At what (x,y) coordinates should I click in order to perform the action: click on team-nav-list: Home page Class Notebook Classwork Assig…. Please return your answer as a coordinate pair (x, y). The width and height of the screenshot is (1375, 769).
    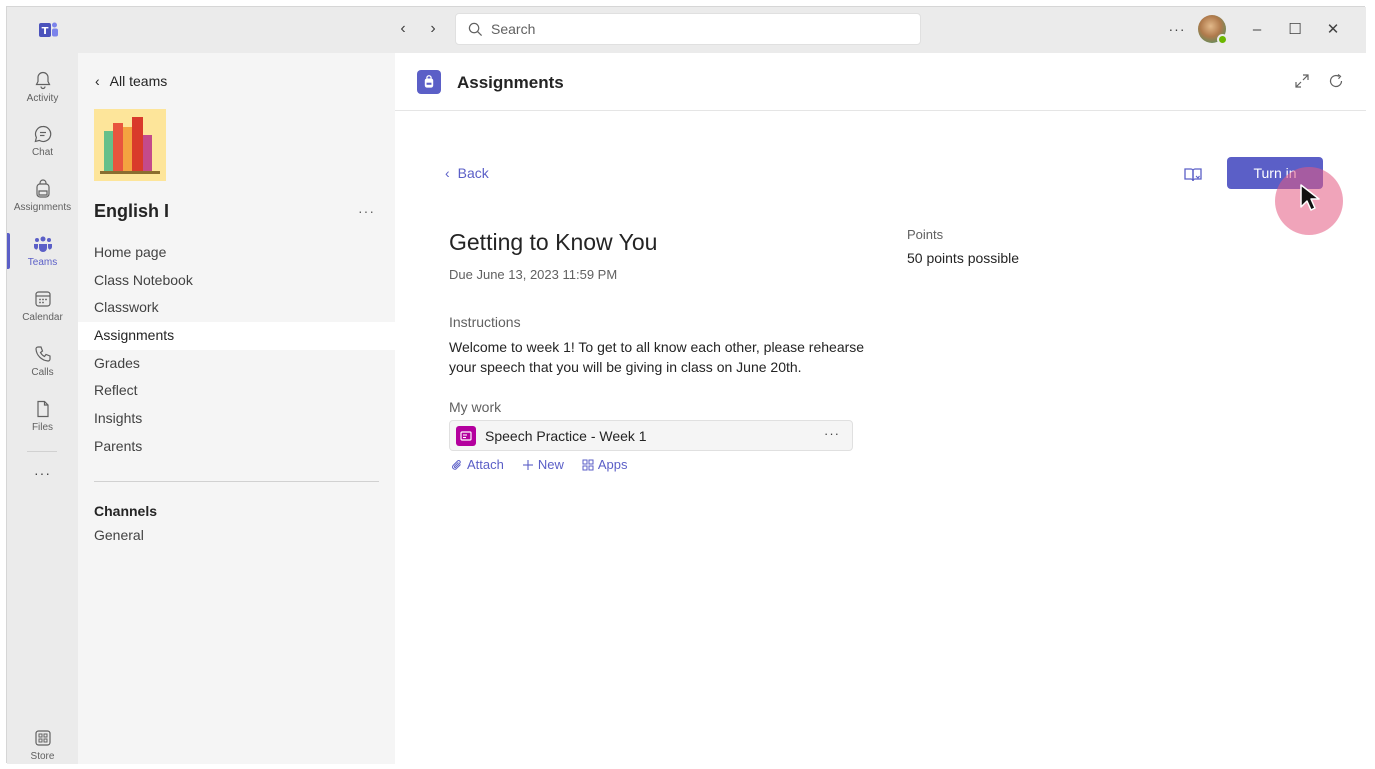
    Looking at the image, I should click on (236, 350).